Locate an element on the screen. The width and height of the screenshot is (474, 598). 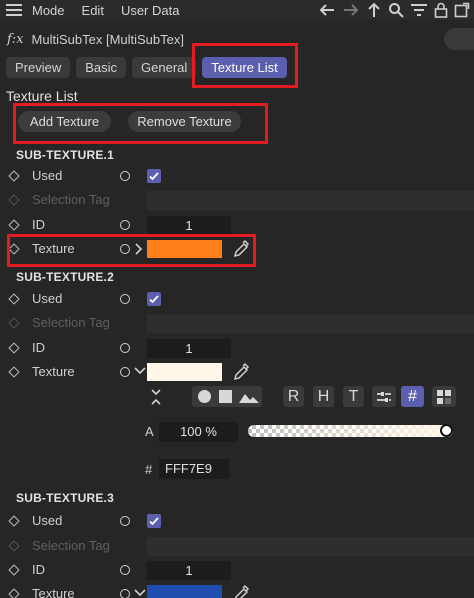
forward-arrow-icon is located at coordinates (351, 10).